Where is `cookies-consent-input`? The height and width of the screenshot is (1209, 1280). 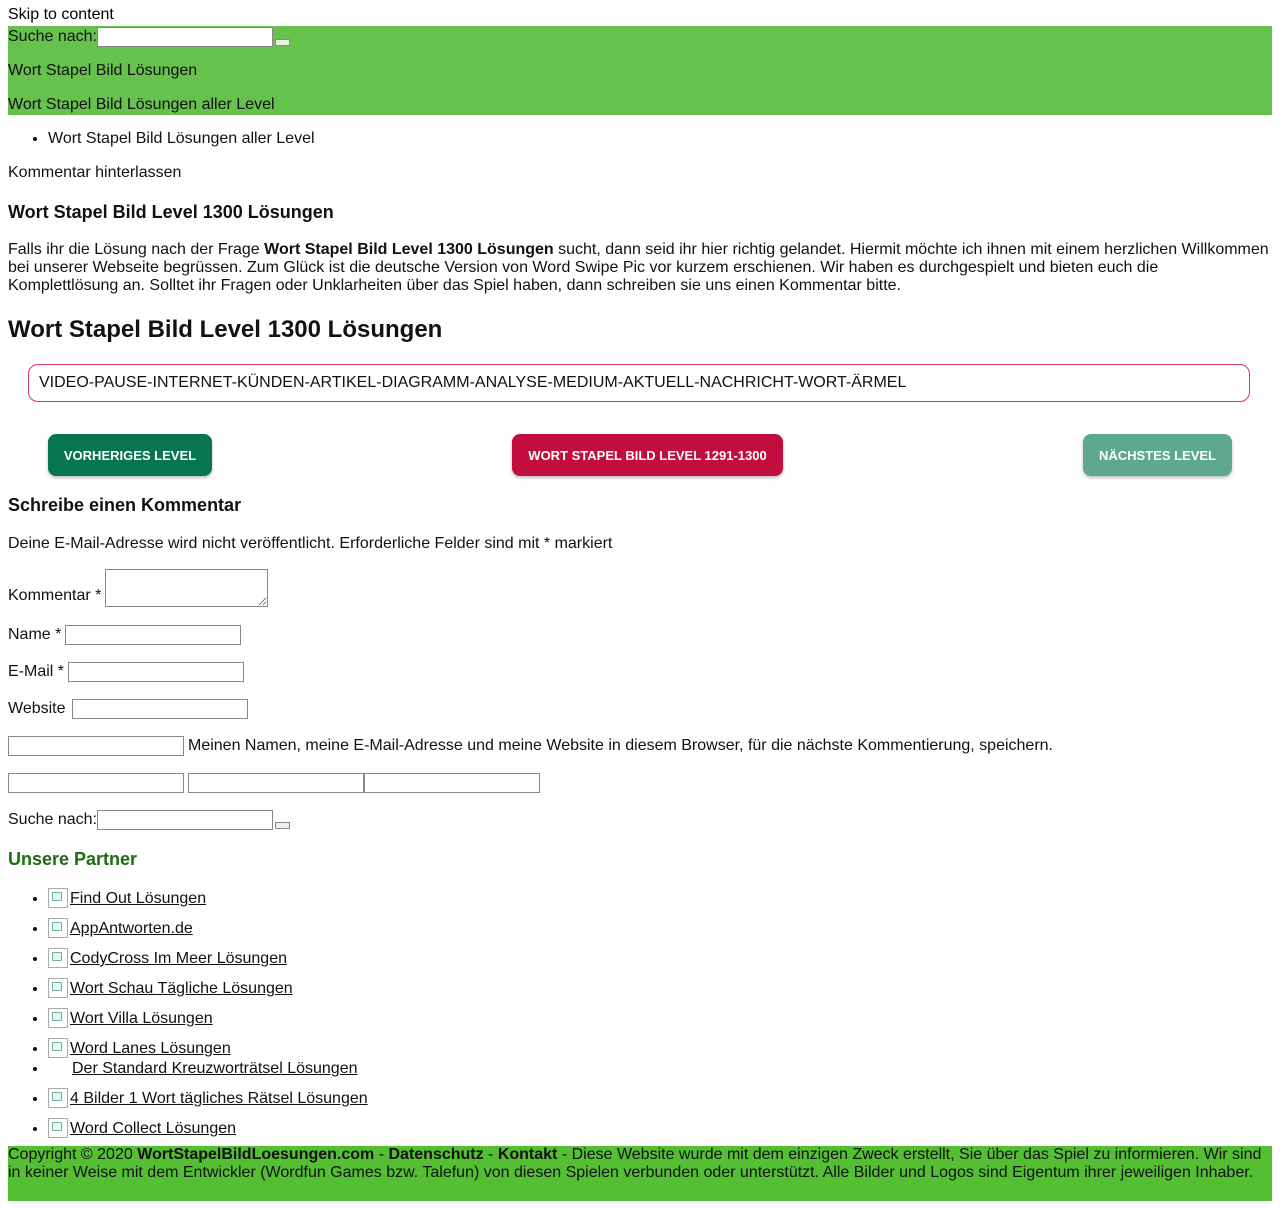 cookies-consent-input is located at coordinates (96, 746).